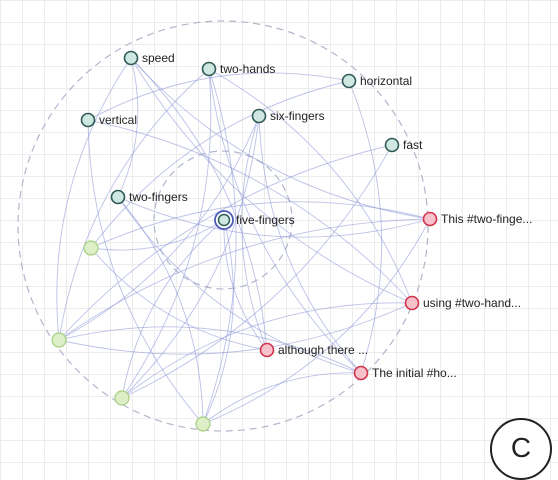  I want to click on node-g2, so click(59, 340).